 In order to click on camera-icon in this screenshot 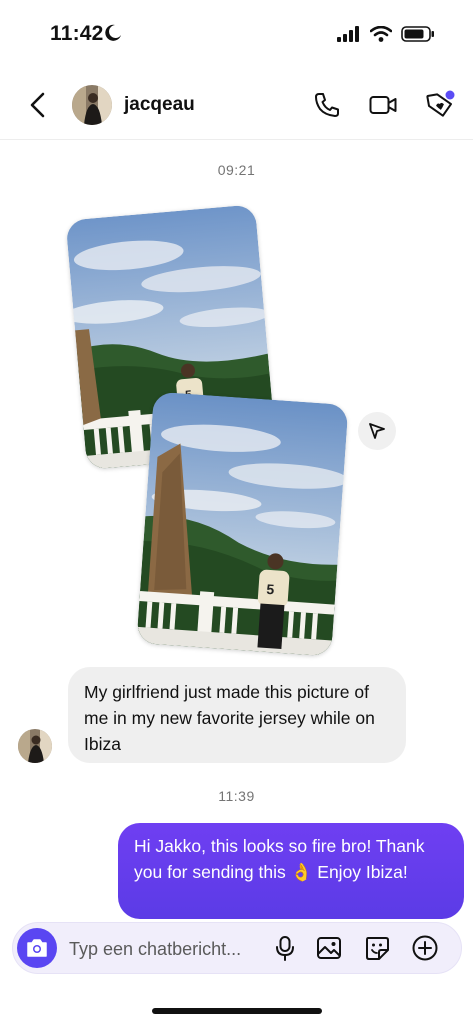, I will do `click(37, 948)`.